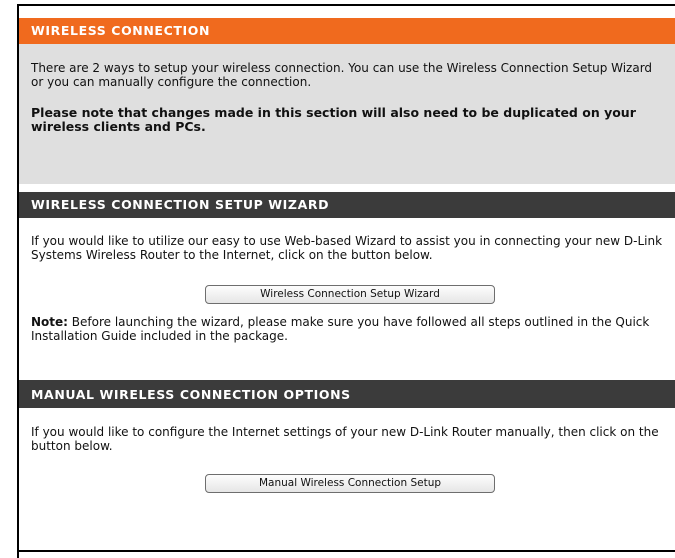 This screenshot has width=675, height=558. I want to click on wireless-connection-setup-wizard-button: Wireless Connection Setup Wizard, so click(350, 294).